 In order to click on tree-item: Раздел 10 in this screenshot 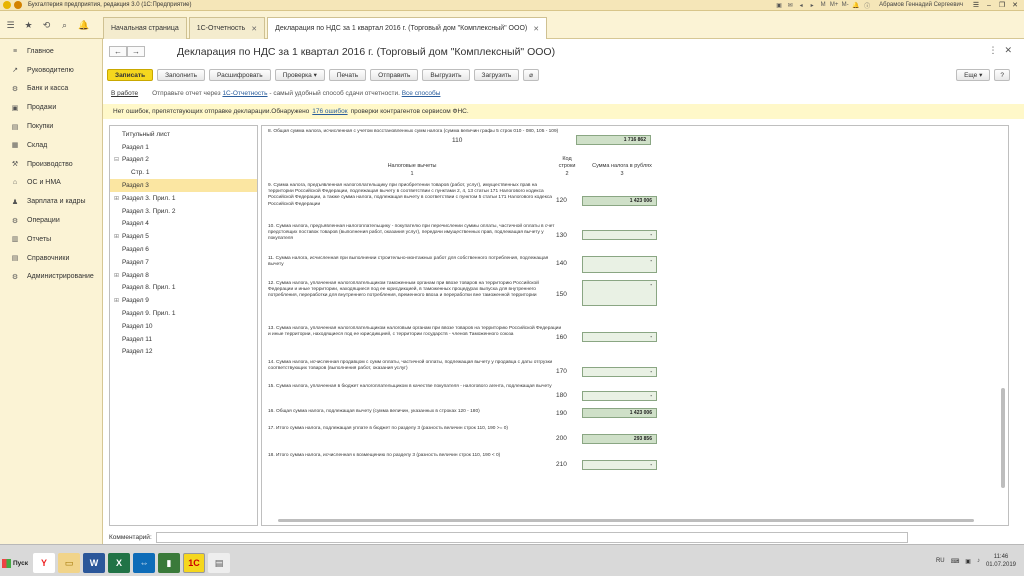, I will do `click(183, 326)`.